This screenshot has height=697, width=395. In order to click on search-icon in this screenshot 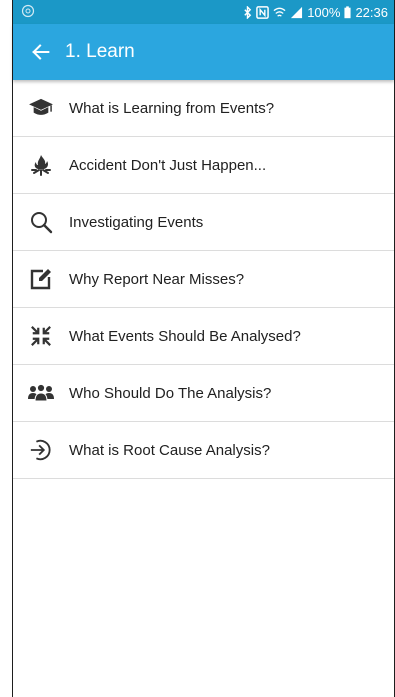, I will do `click(42, 223)`.